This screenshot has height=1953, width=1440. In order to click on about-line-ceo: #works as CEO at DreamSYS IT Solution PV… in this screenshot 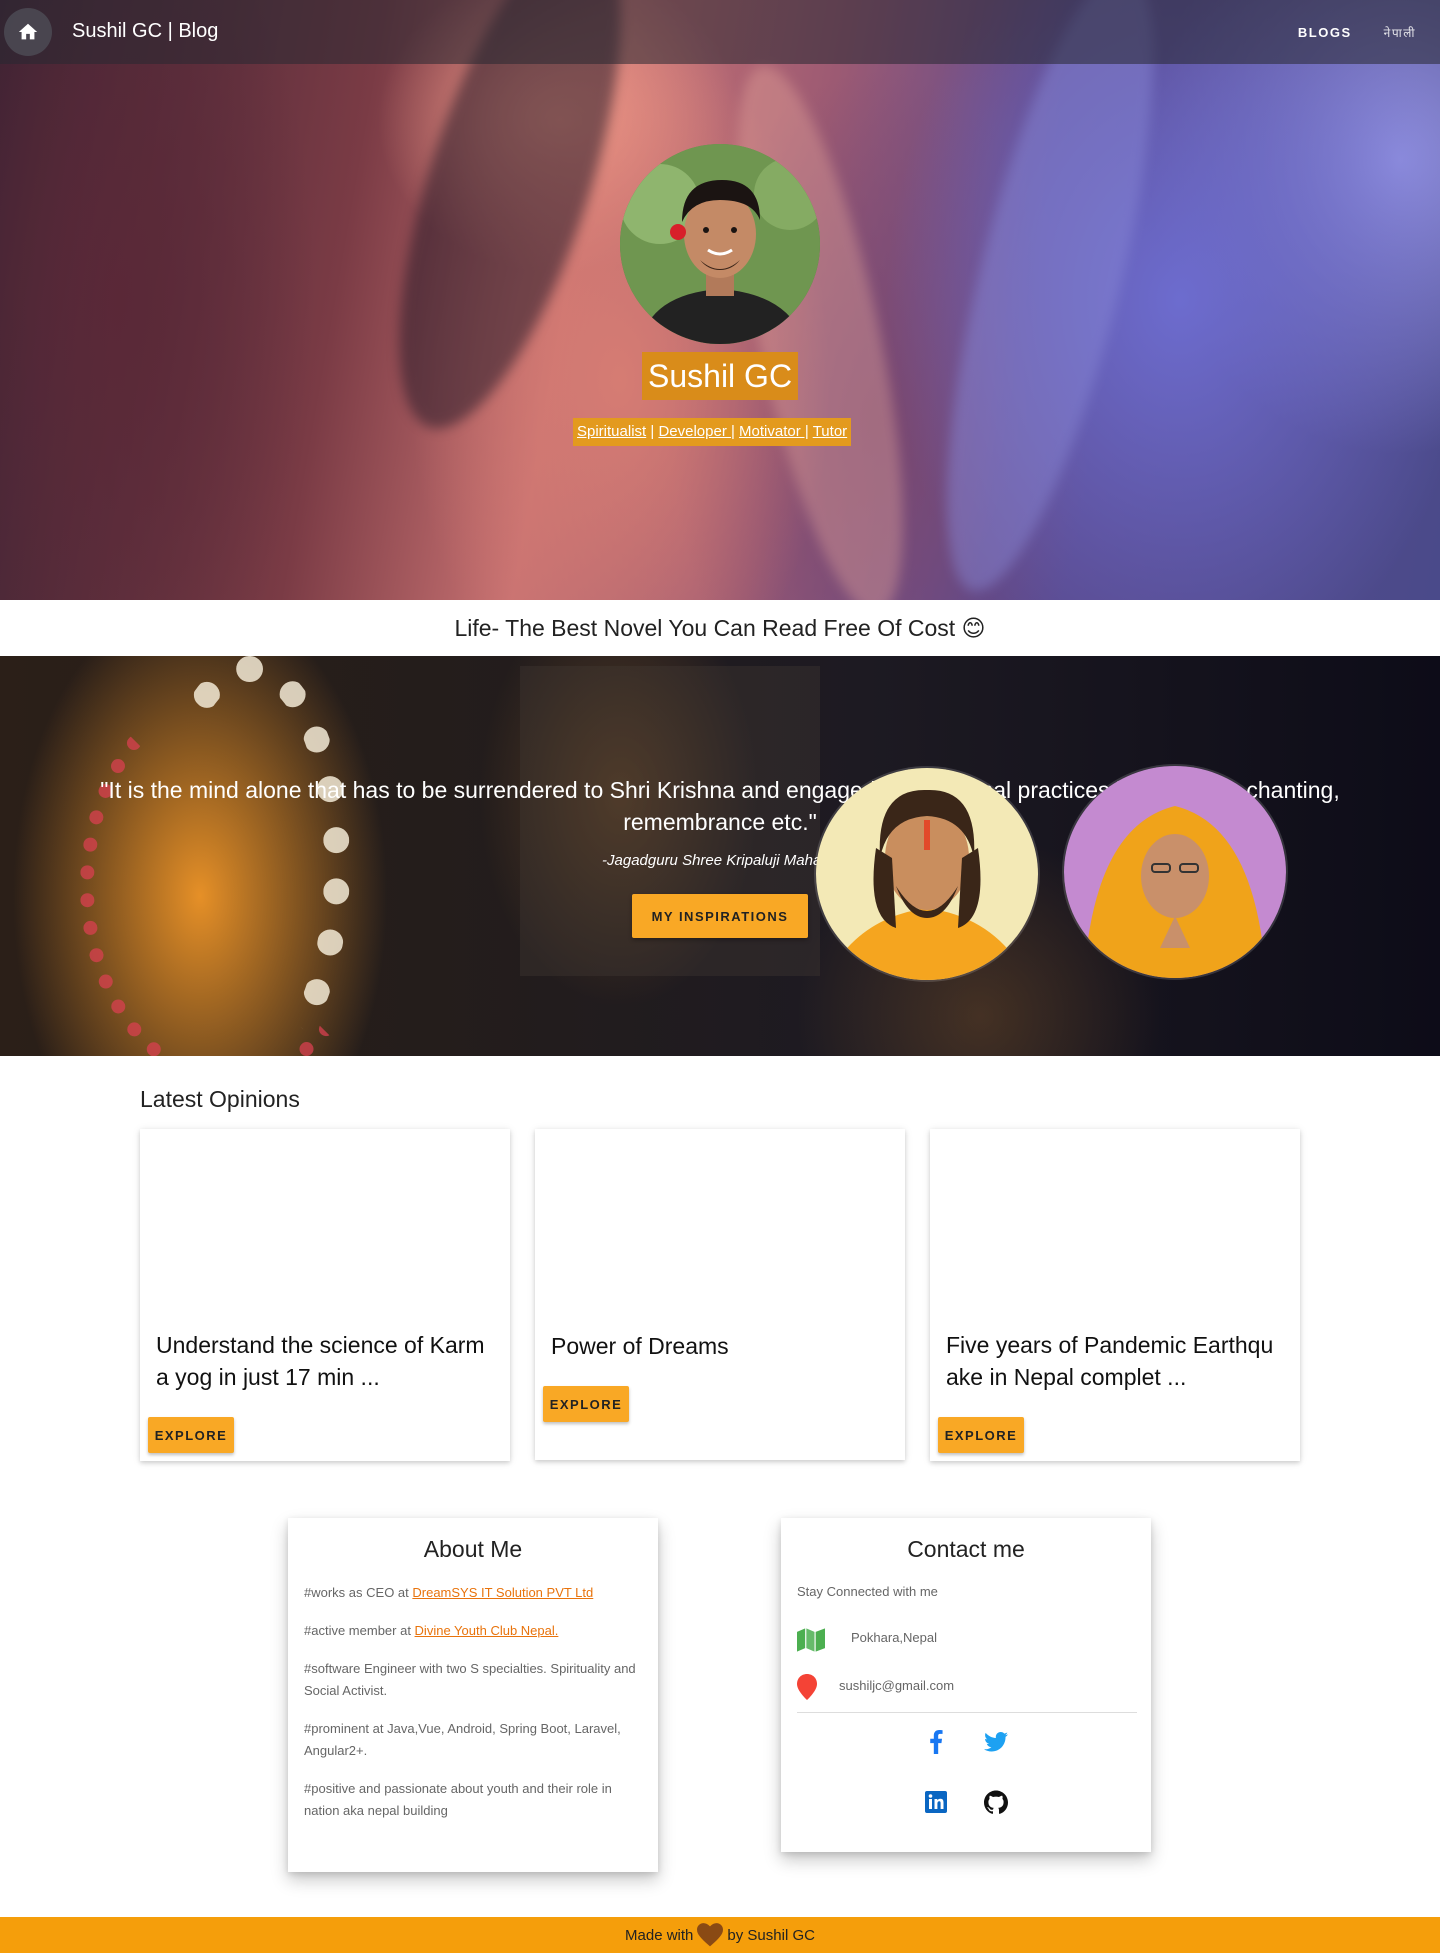, I will do `click(449, 1592)`.